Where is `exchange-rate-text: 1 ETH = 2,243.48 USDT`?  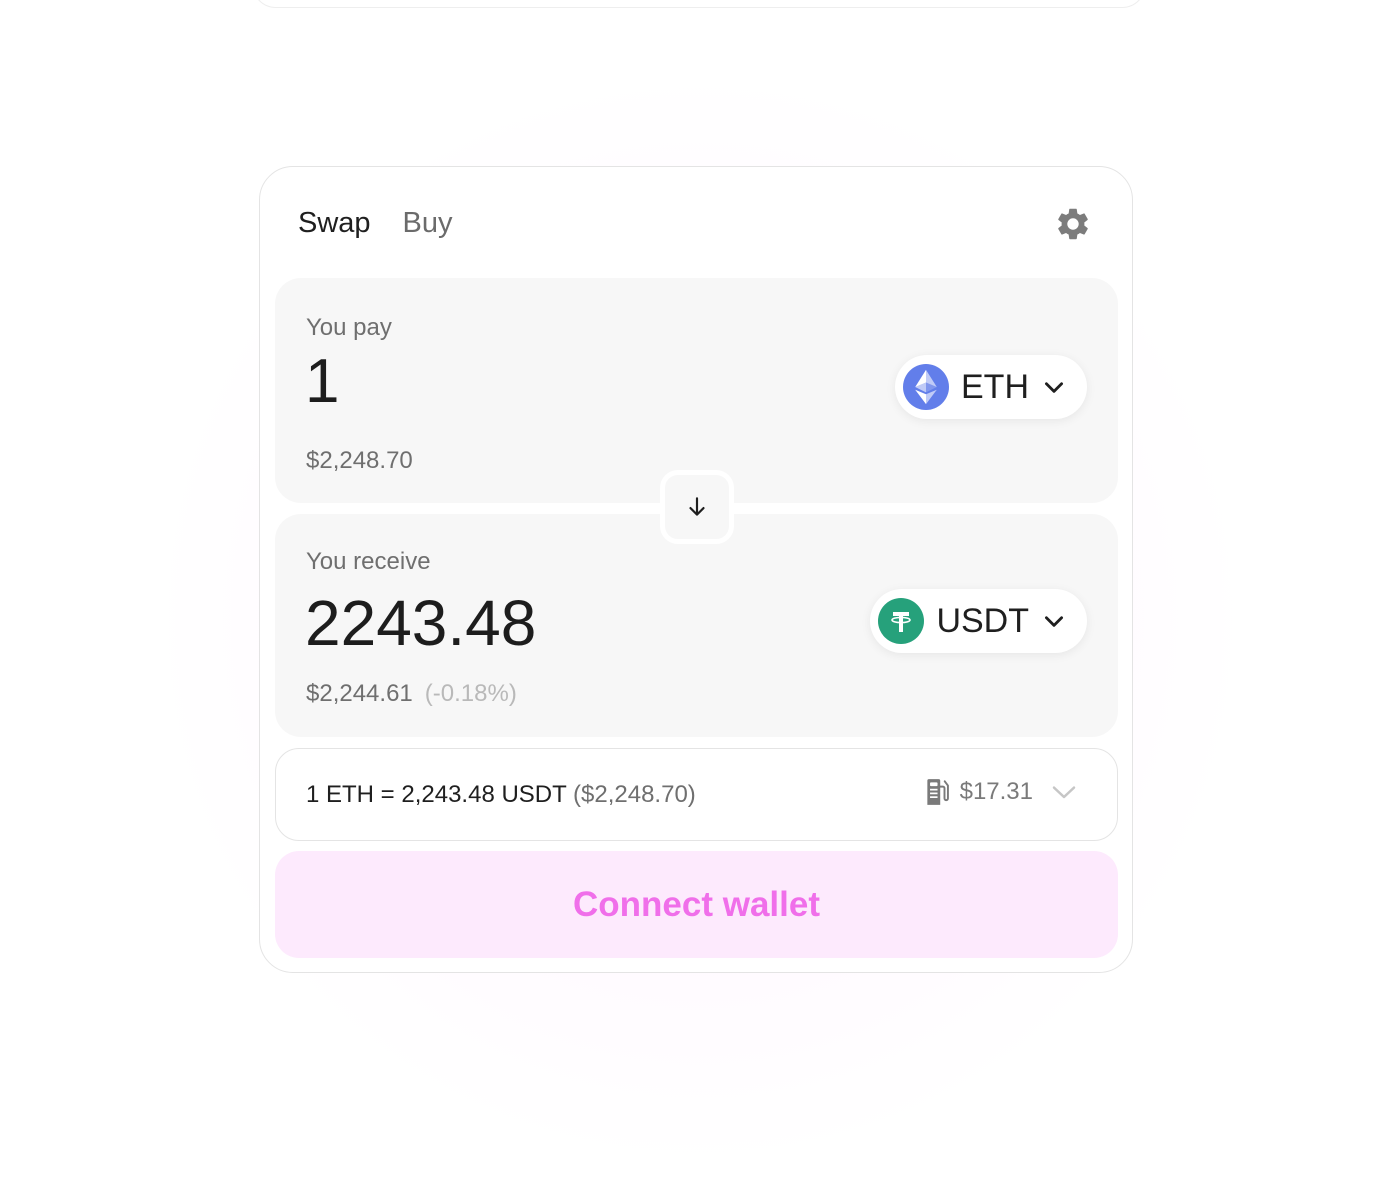 exchange-rate-text: 1 ETH = 2,243.48 USDT is located at coordinates (436, 794).